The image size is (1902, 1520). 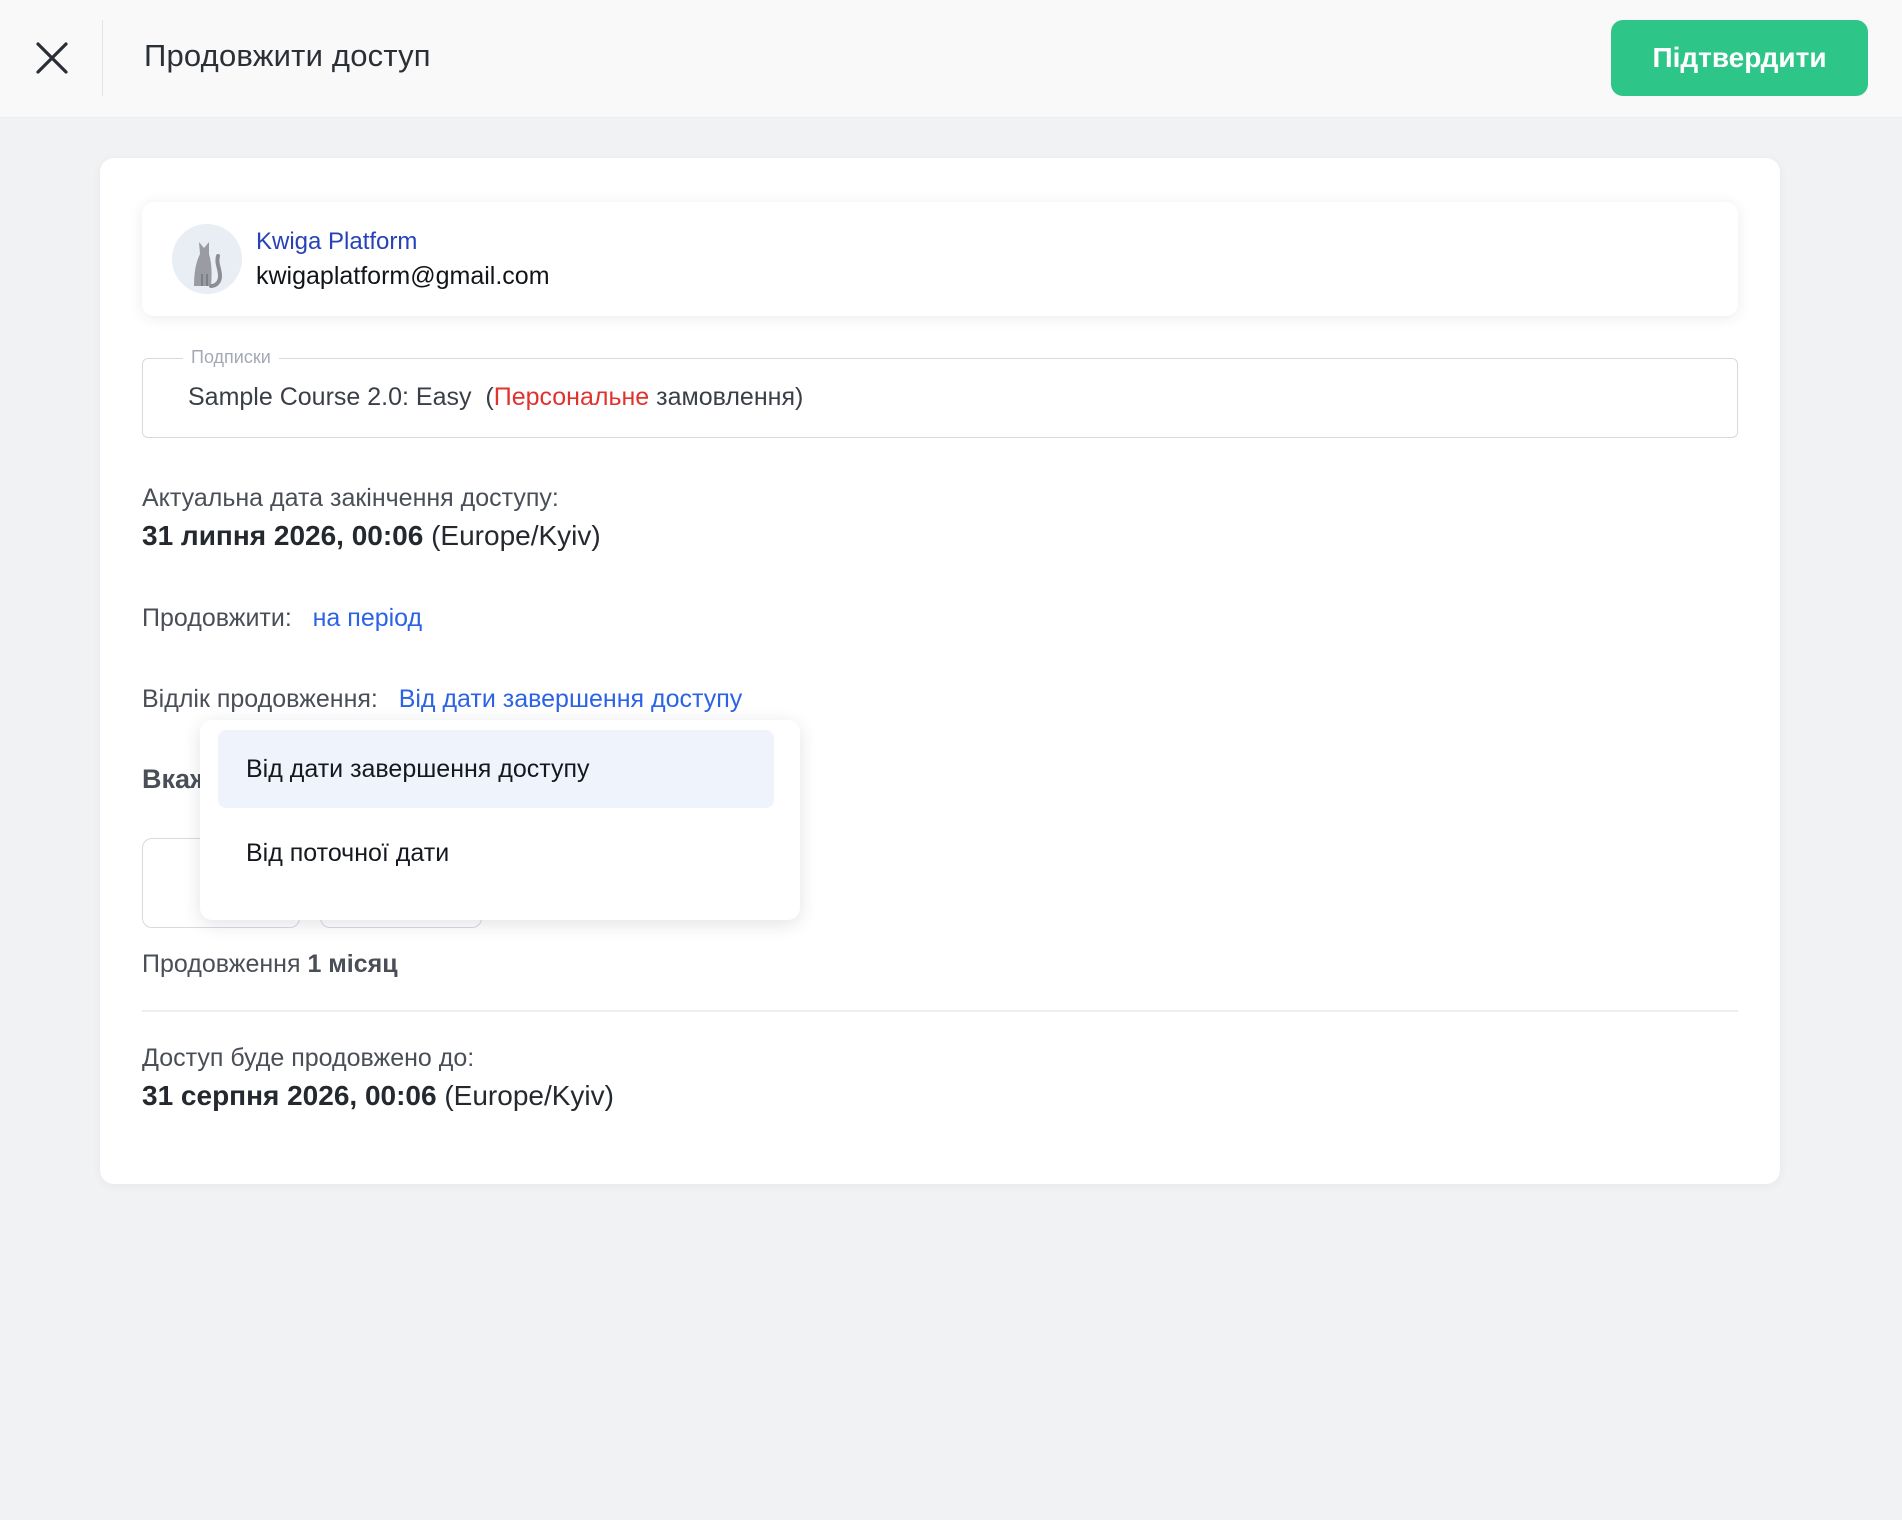 I want to click on duration-note: Продовження 1 місяц, so click(x=270, y=964).